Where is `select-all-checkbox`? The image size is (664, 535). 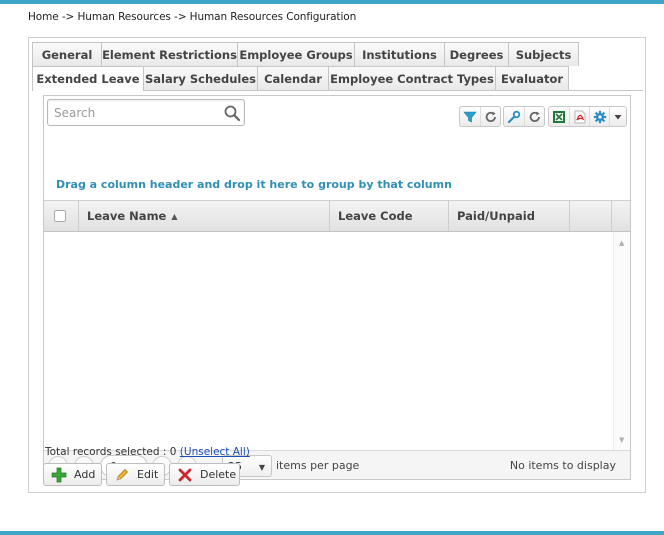 select-all-checkbox is located at coordinates (60, 216).